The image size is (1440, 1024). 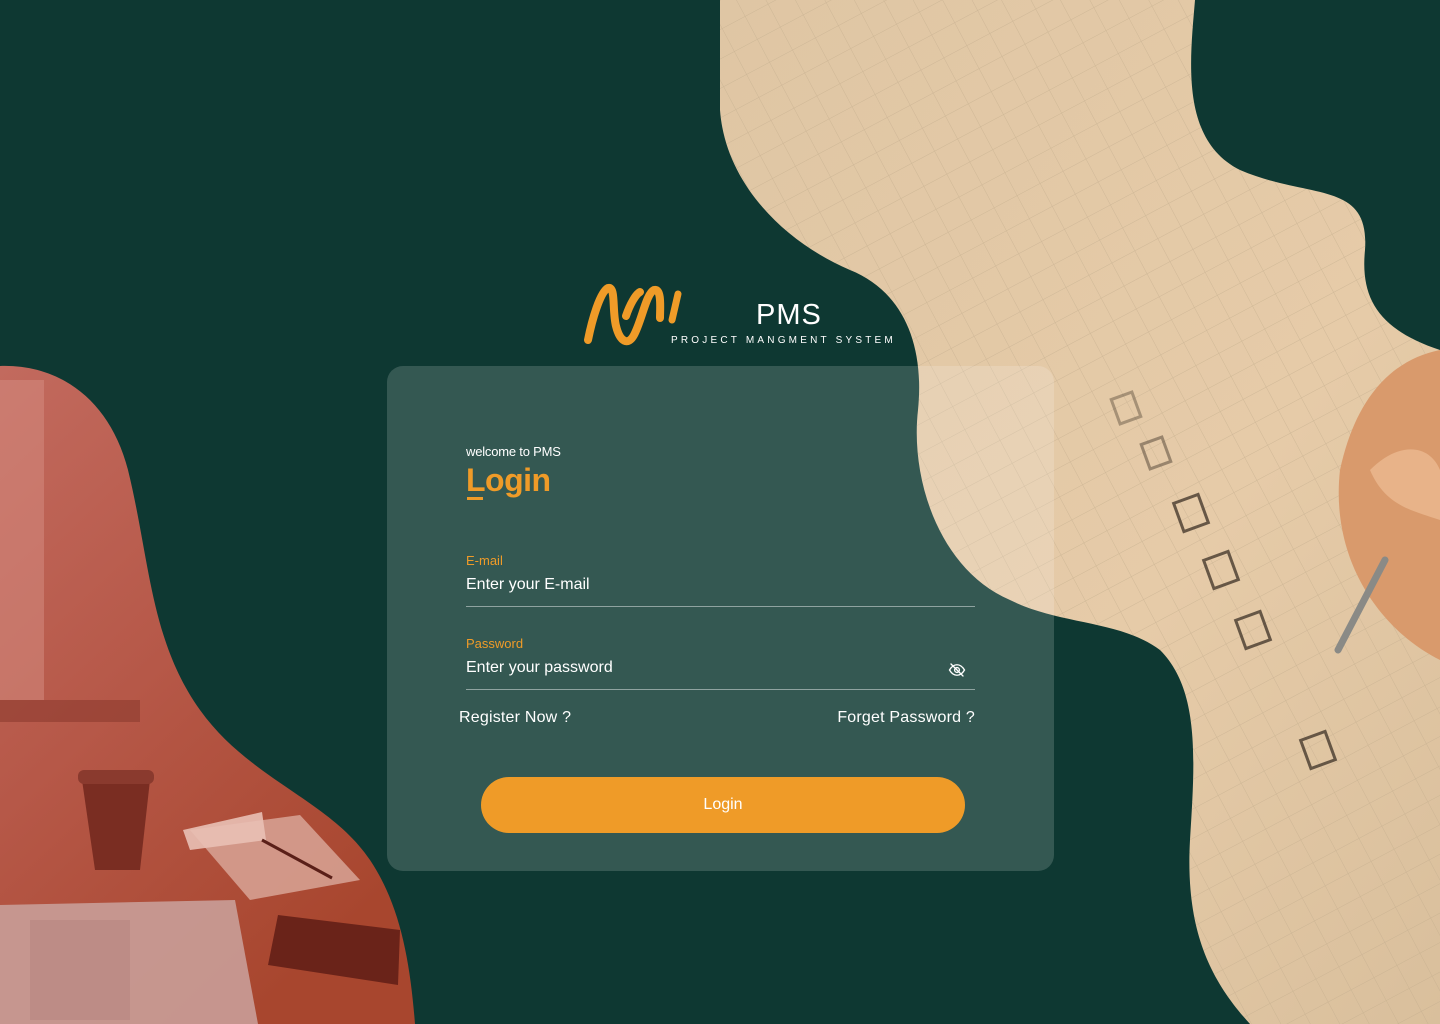 I want to click on login-title: Login, so click(x=508, y=480).